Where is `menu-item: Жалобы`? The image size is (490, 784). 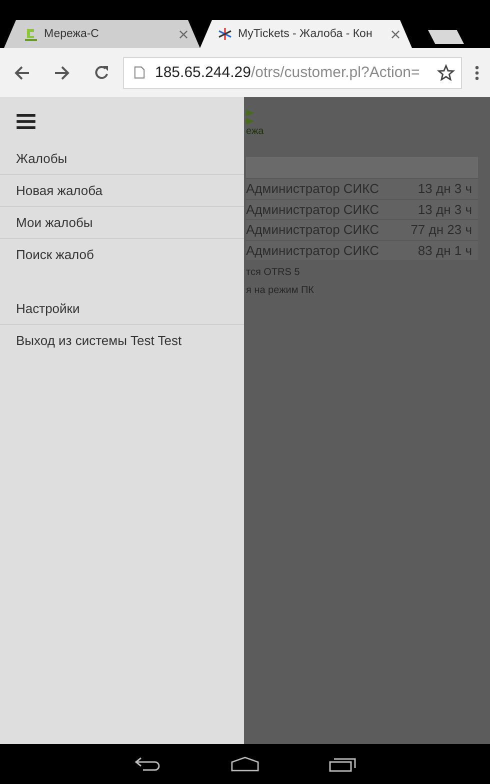
menu-item: Жалобы is located at coordinates (122, 159).